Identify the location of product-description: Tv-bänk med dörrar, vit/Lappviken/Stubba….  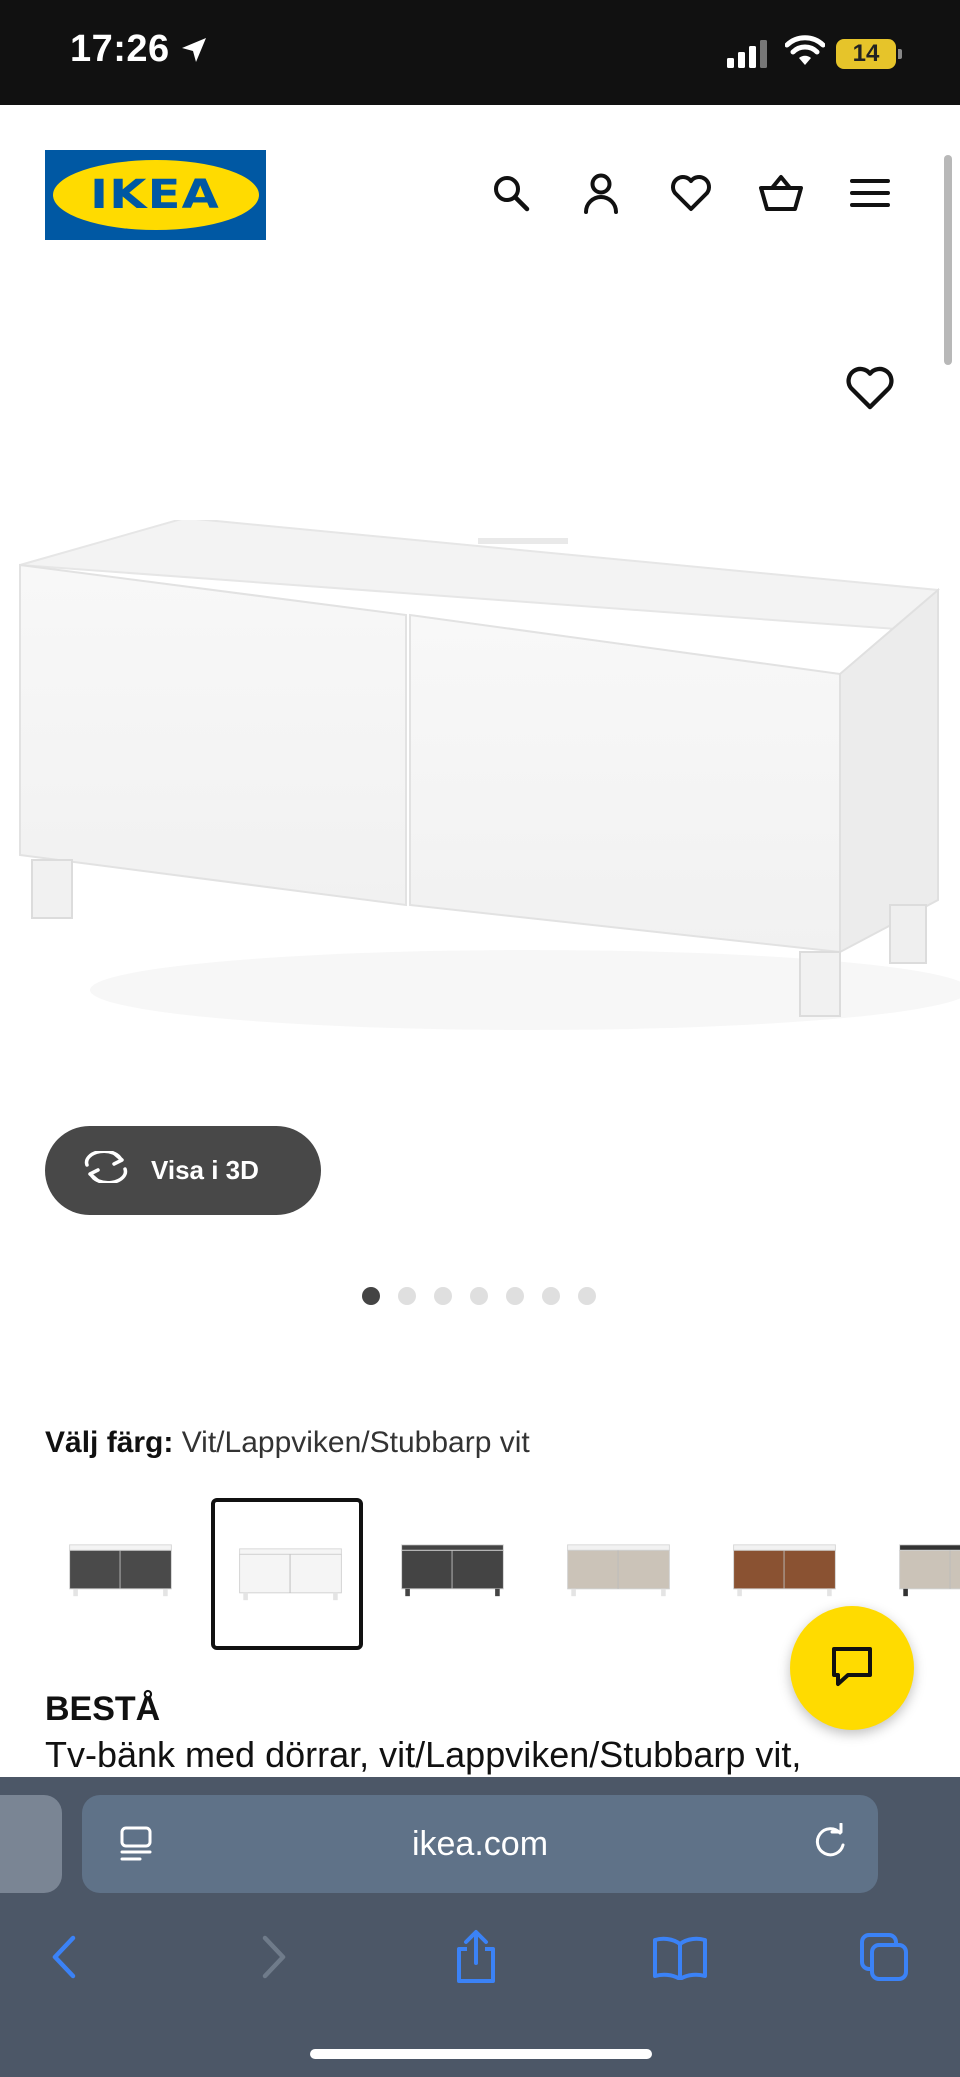
(423, 1754).